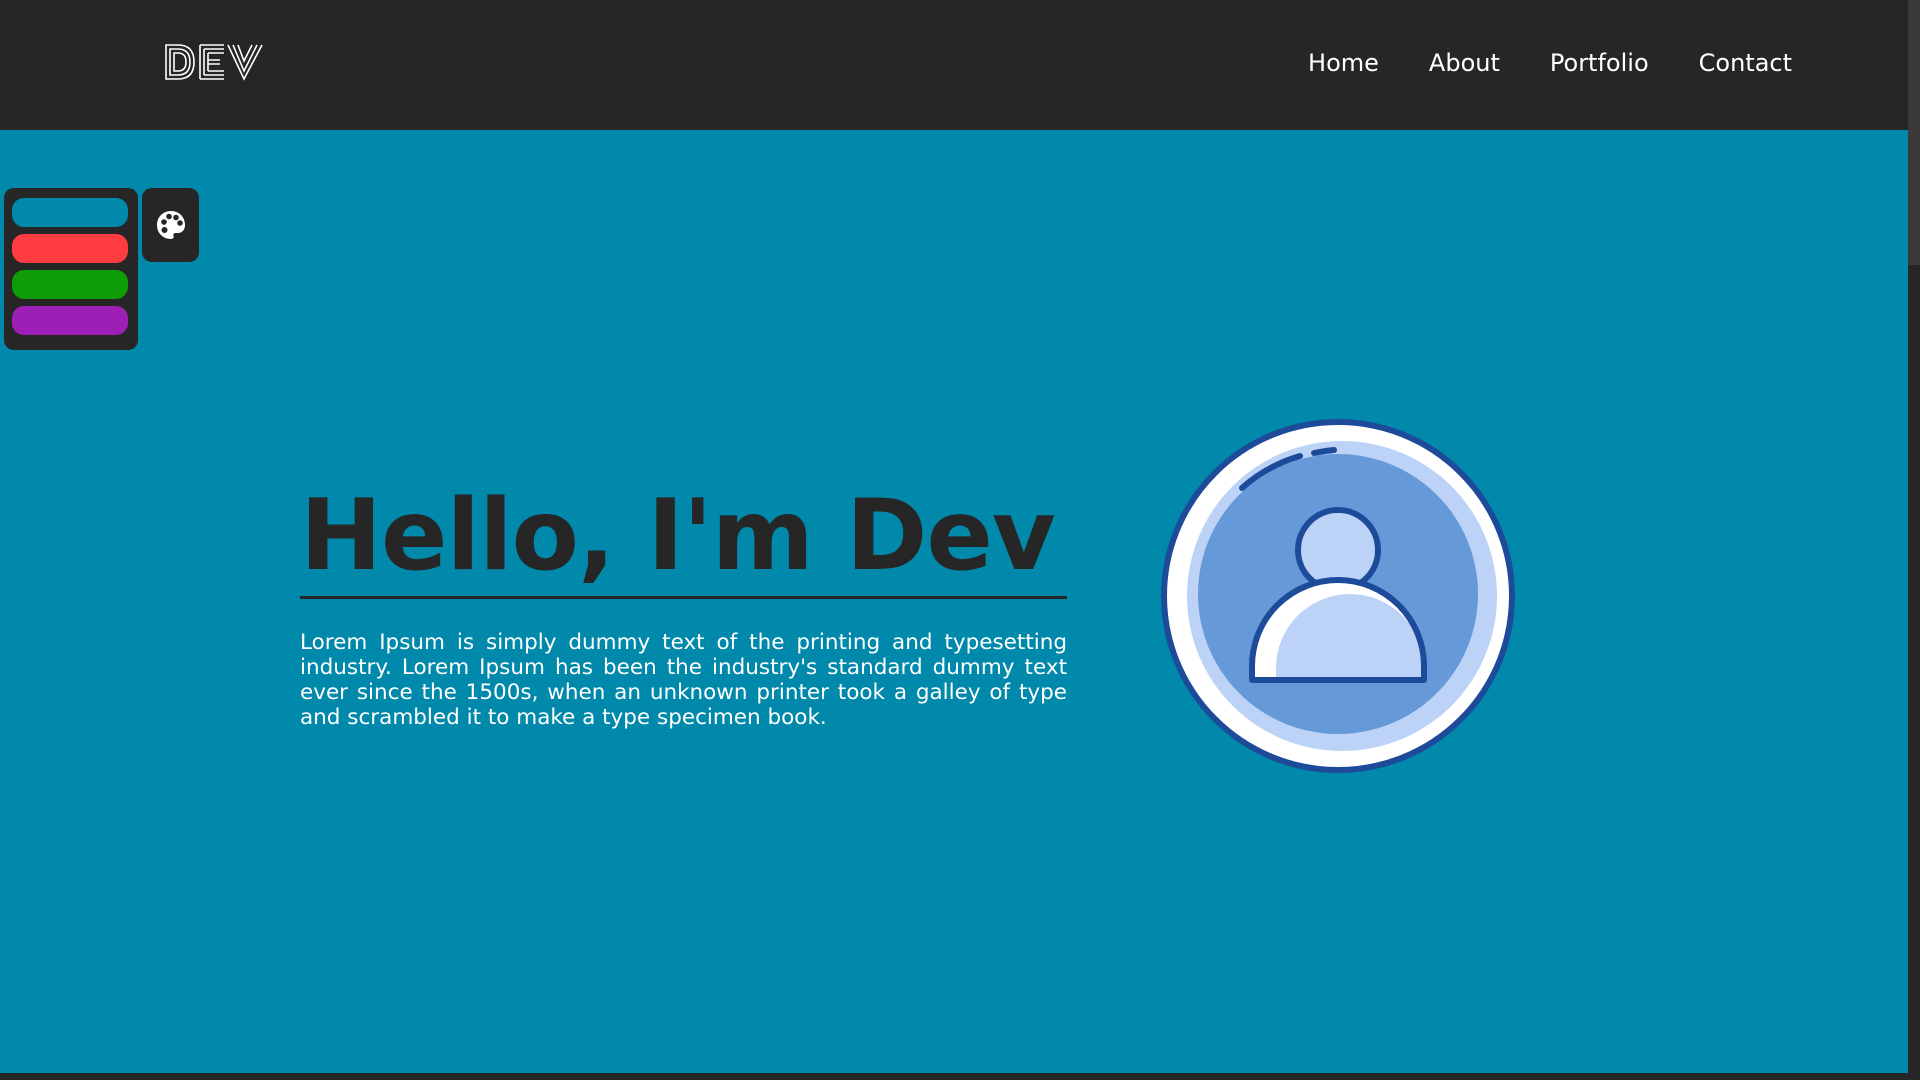 The height and width of the screenshot is (1080, 1920). Describe the element at coordinates (1343, 63) in the screenshot. I see `nav-home-link: Home` at that location.